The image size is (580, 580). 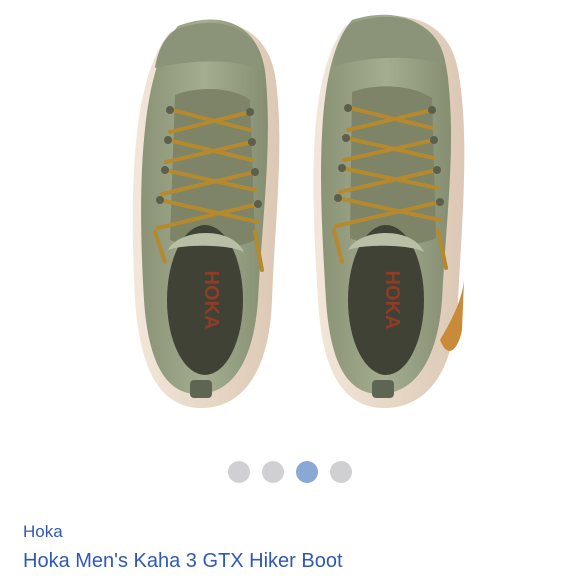 What do you see at coordinates (211, 300) in the screenshot?
I see `left-liner-logo: HOKA` at bounding box center [211, 300].